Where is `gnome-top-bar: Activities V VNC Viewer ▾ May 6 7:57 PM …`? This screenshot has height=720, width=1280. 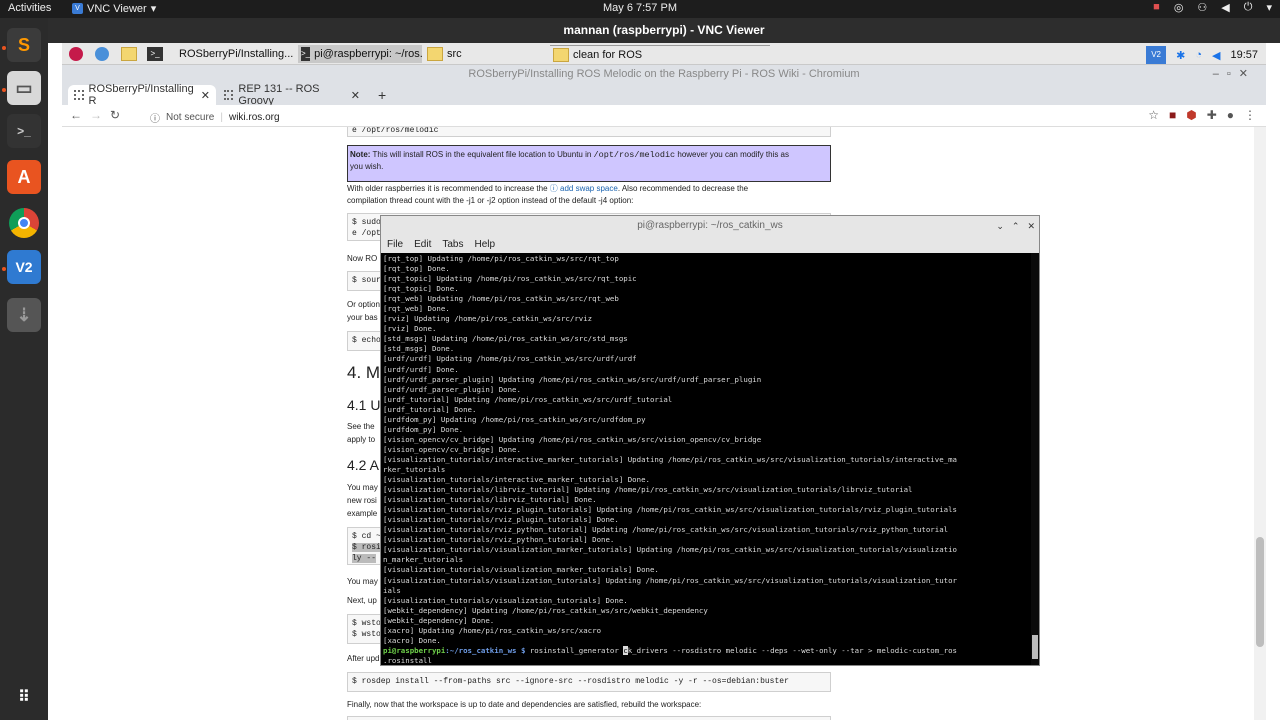 gnome-top-bar: Activities V VNC Viewer ▾ May 6 7:57 PM … is located at coordinates (640, 9).